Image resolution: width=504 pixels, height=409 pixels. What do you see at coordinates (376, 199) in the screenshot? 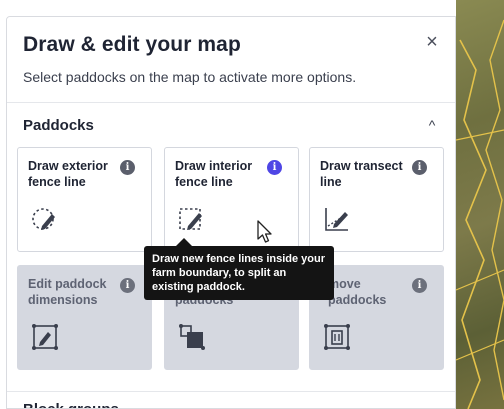
I see `card-draw-transect-line: Draw transect line i` at bounding box center [376, 199].